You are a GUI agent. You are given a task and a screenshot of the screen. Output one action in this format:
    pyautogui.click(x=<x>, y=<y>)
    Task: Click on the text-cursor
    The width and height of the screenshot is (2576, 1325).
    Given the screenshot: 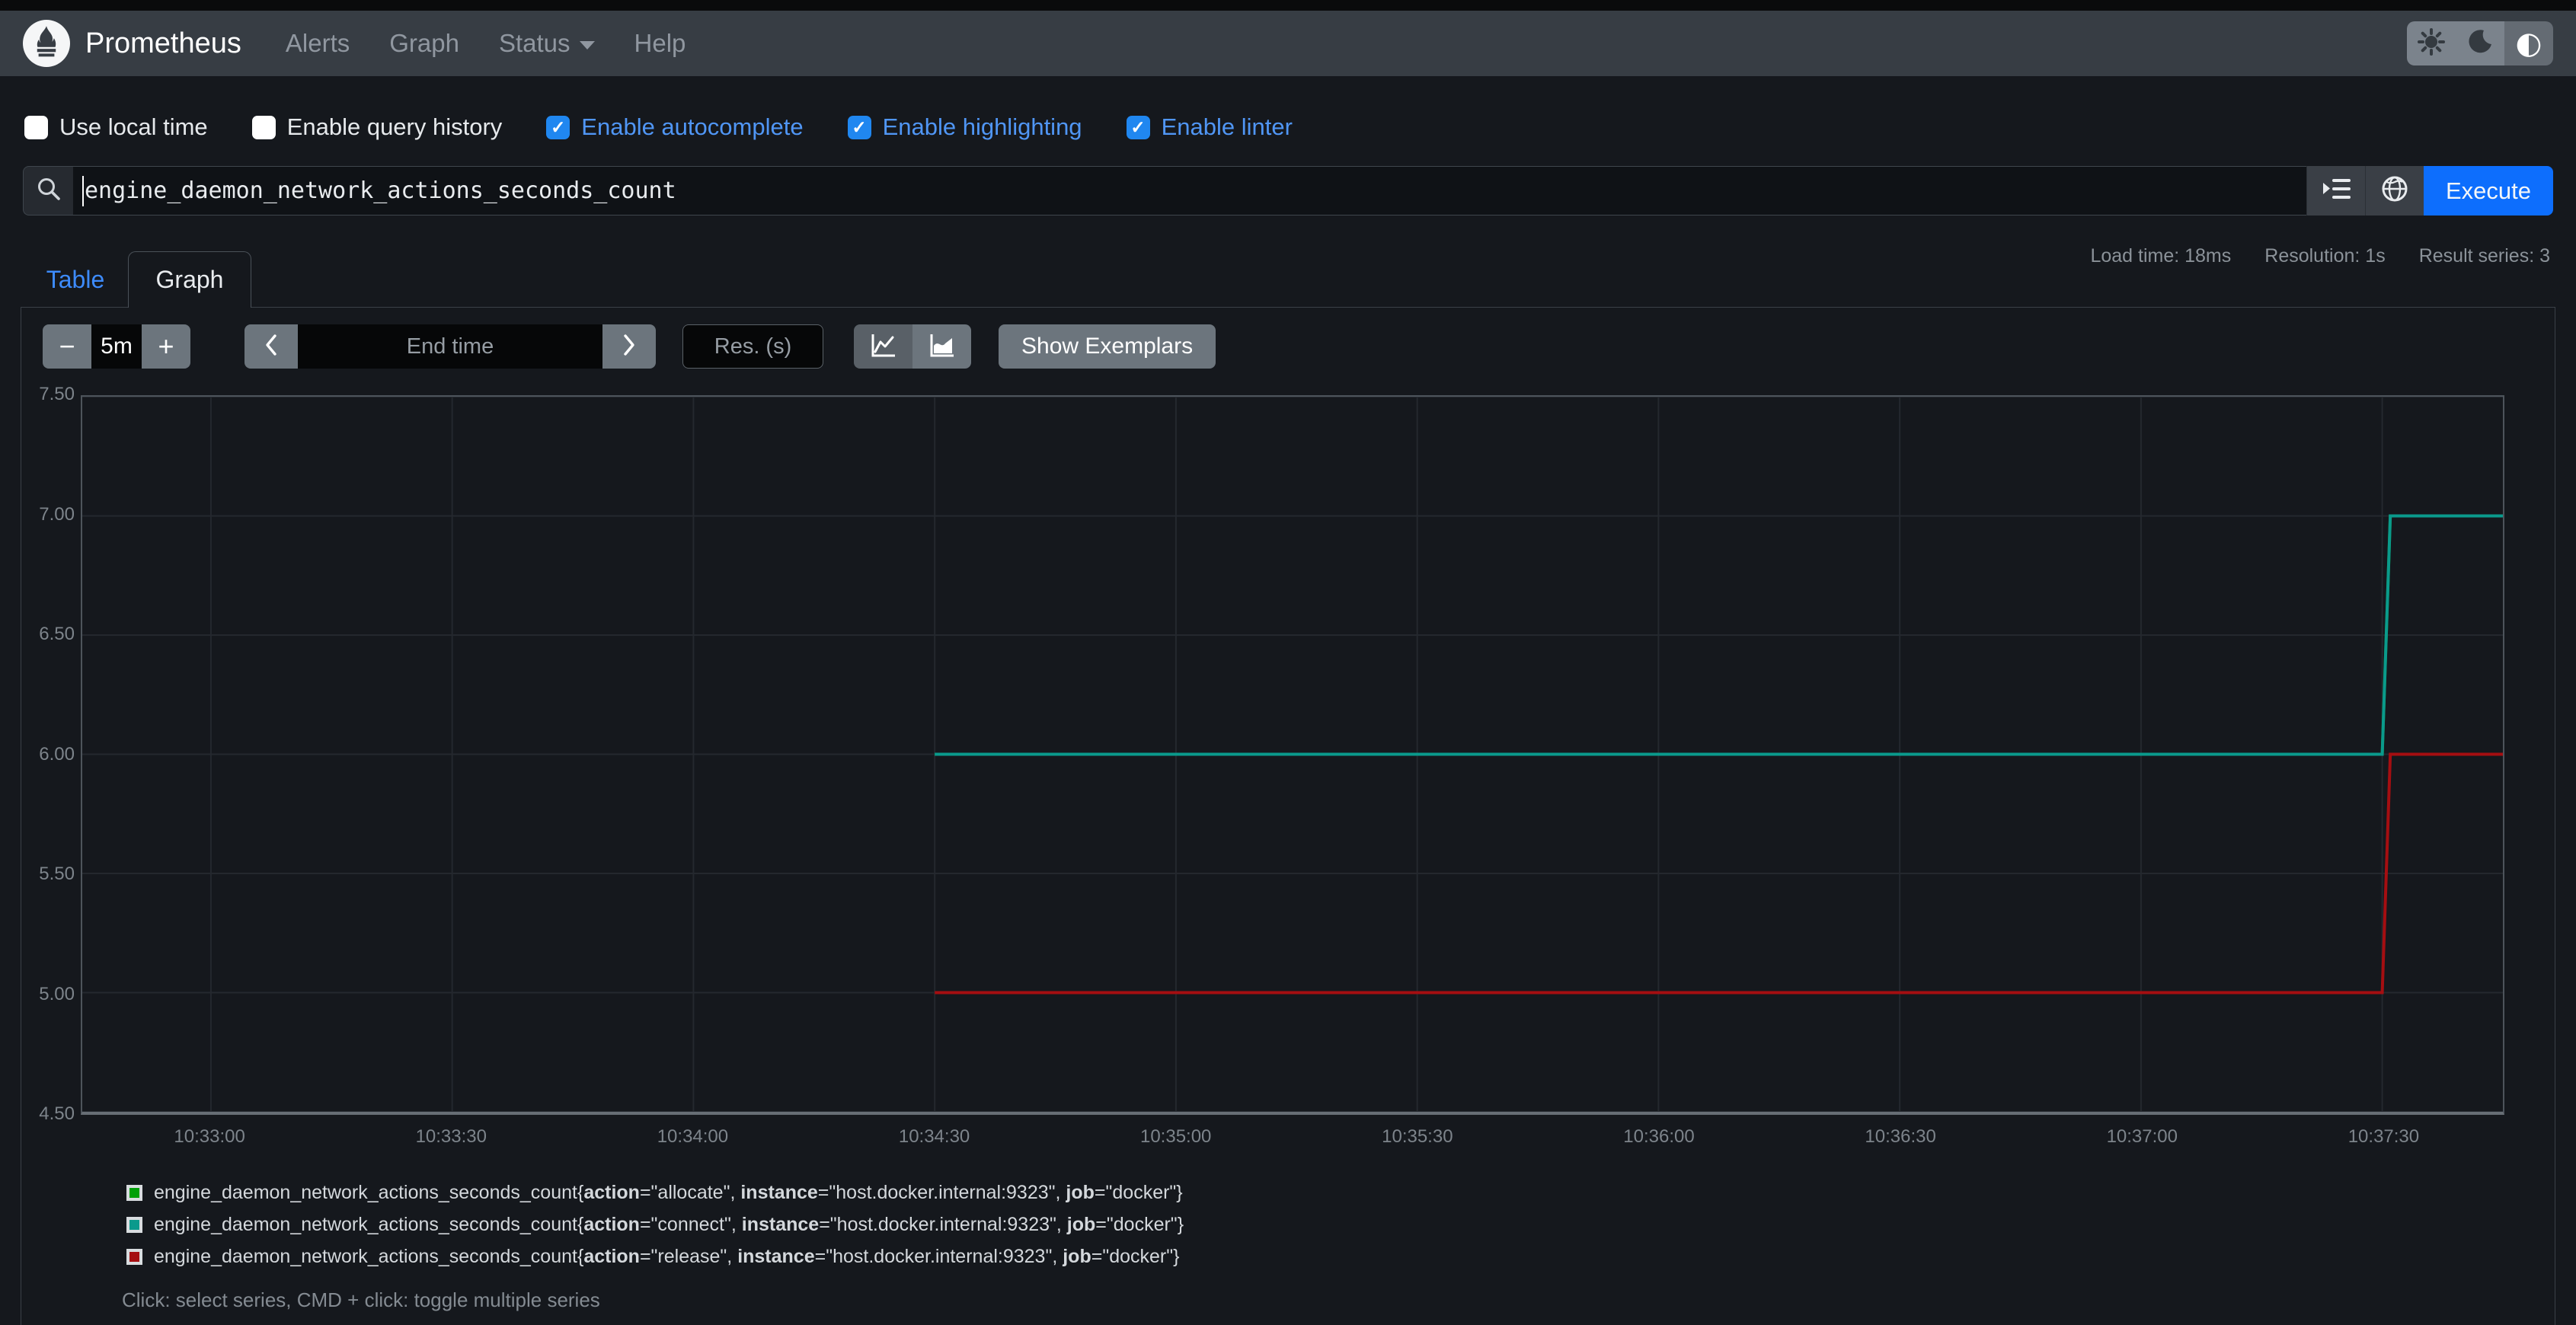 What is the action you would take?
    pyautogui.click(x=83, y=190)
    